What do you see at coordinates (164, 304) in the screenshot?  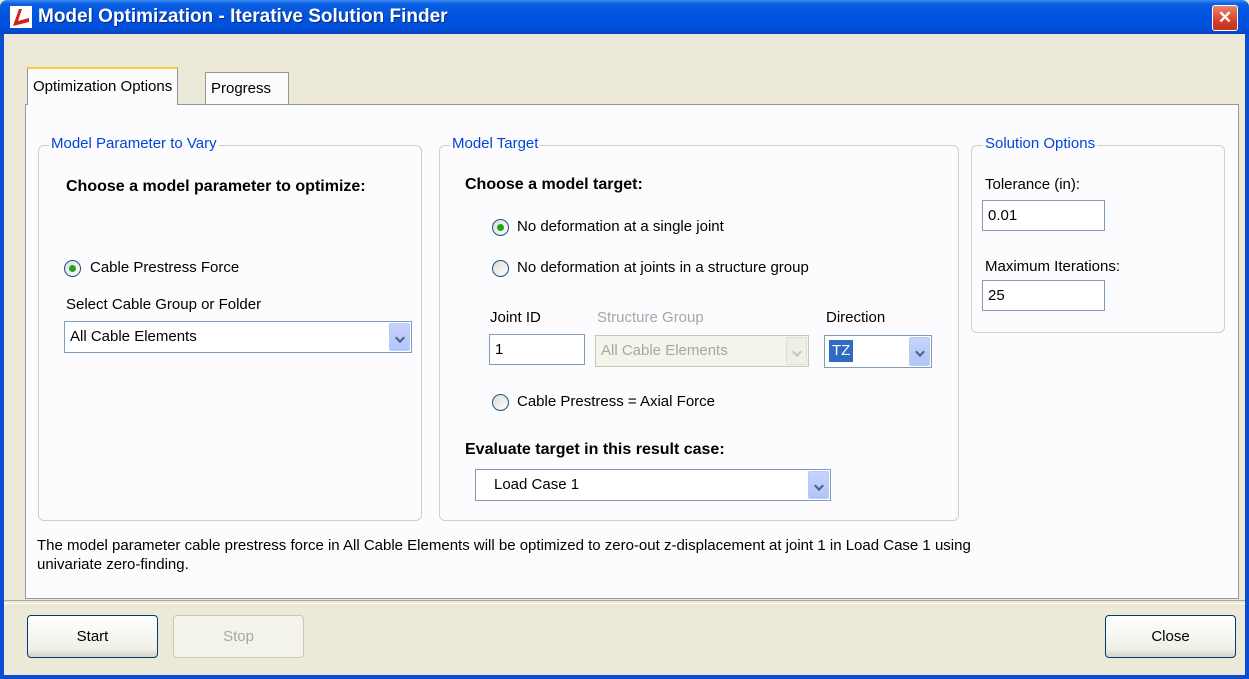 I see `cable-group-select-label: Select Cable Group or Folder` at bounding box center [164, 304].